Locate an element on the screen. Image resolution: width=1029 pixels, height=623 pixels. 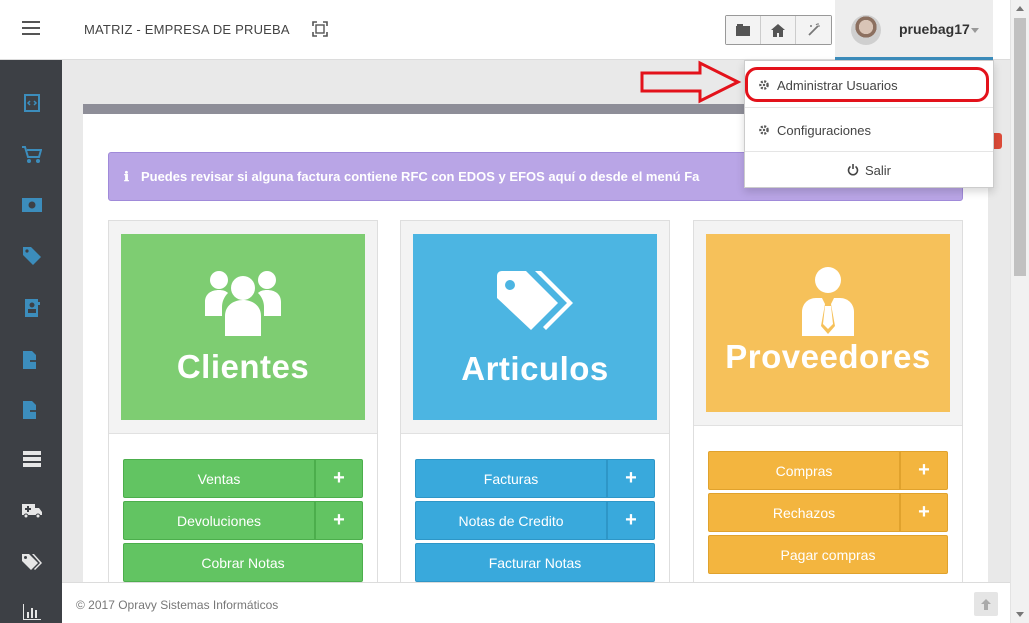
card-header: Proveedores is located at coordinates (828, 323).